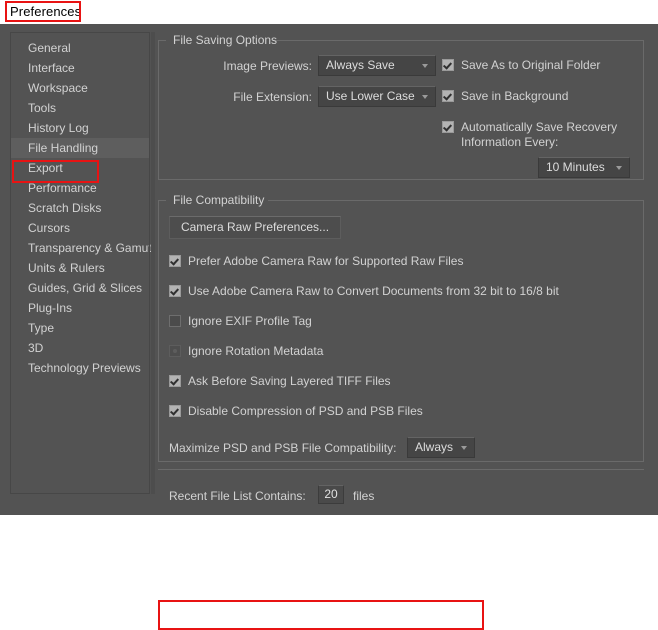 This screenshot has width=658, height=630. I want to click on prefer-adobe-camera-raw-checkbox, so click(175, 261).